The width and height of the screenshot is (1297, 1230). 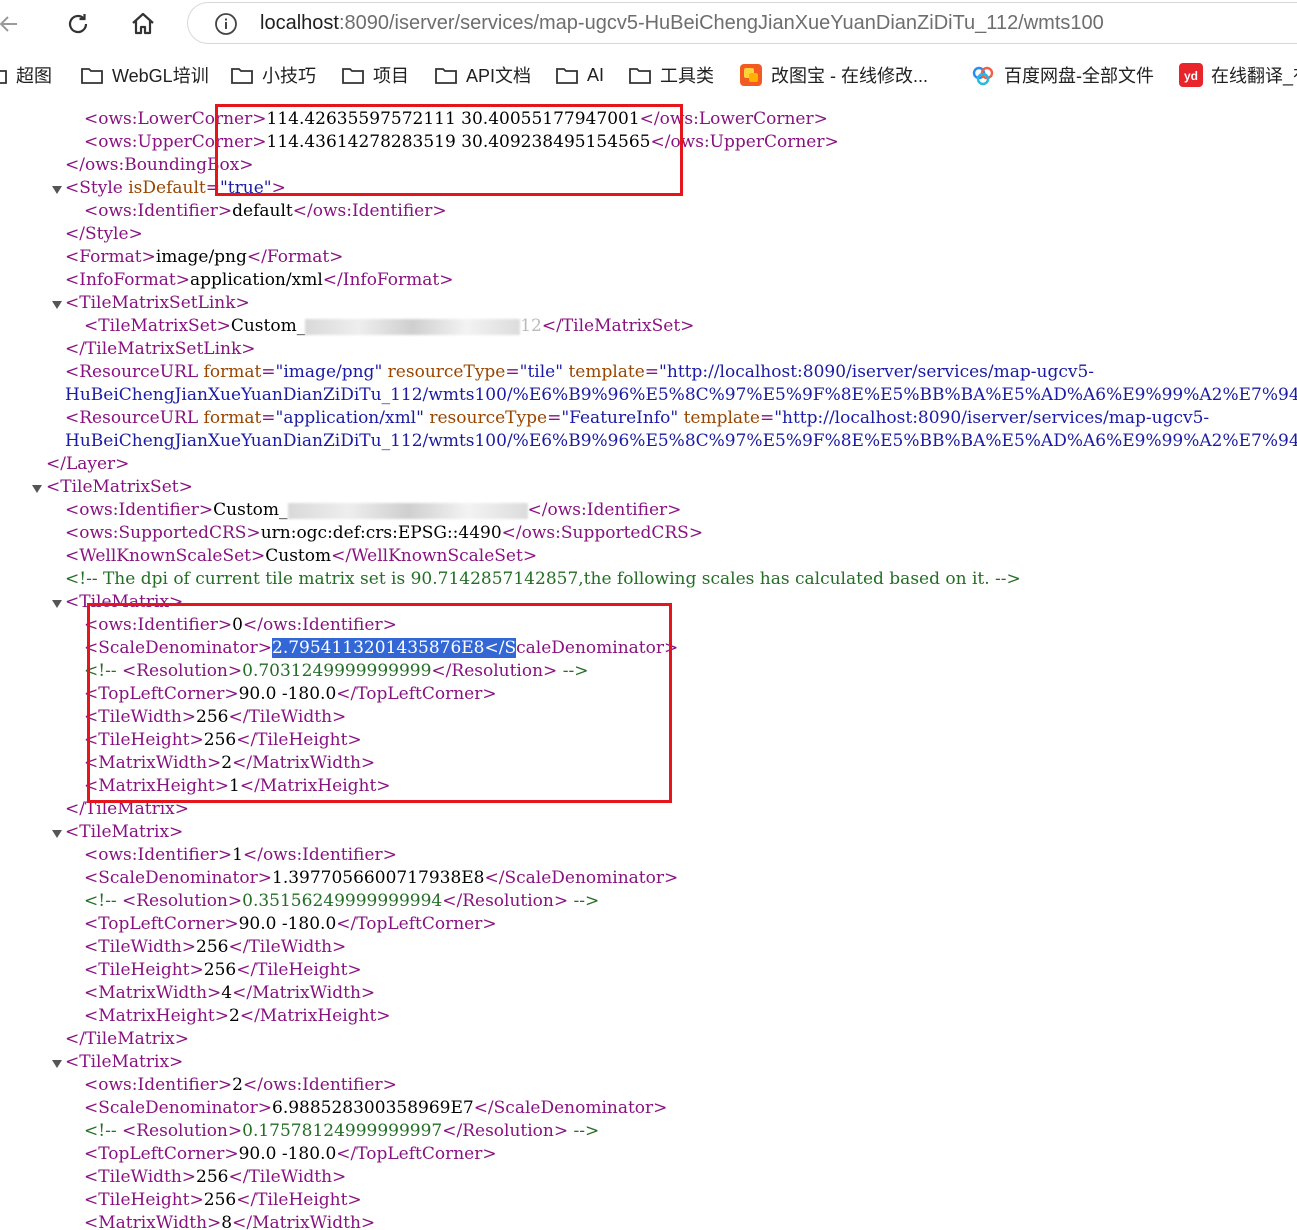 What do you see at coordinates (160, 76) in the screenshot?
I see `bookmark-label: WebGL培训` at bounding box center [160, 76].